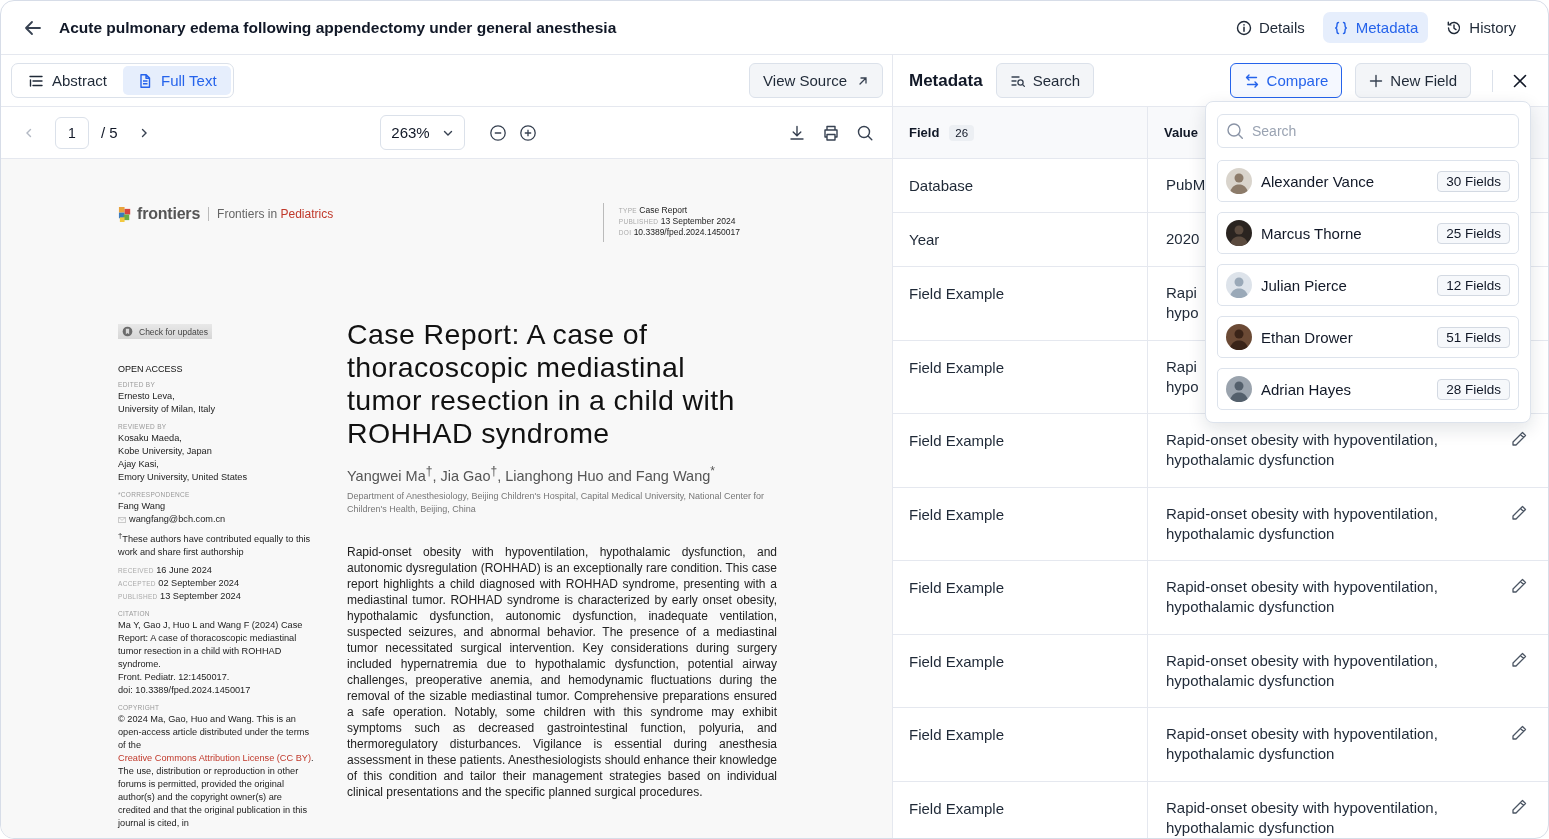 The width and height of the screenshot is (1549, 839). What do you see at coordinates (816, 80) in the screenshot?
I see `view-source-button: View Source` at bounding box center [816, 80].